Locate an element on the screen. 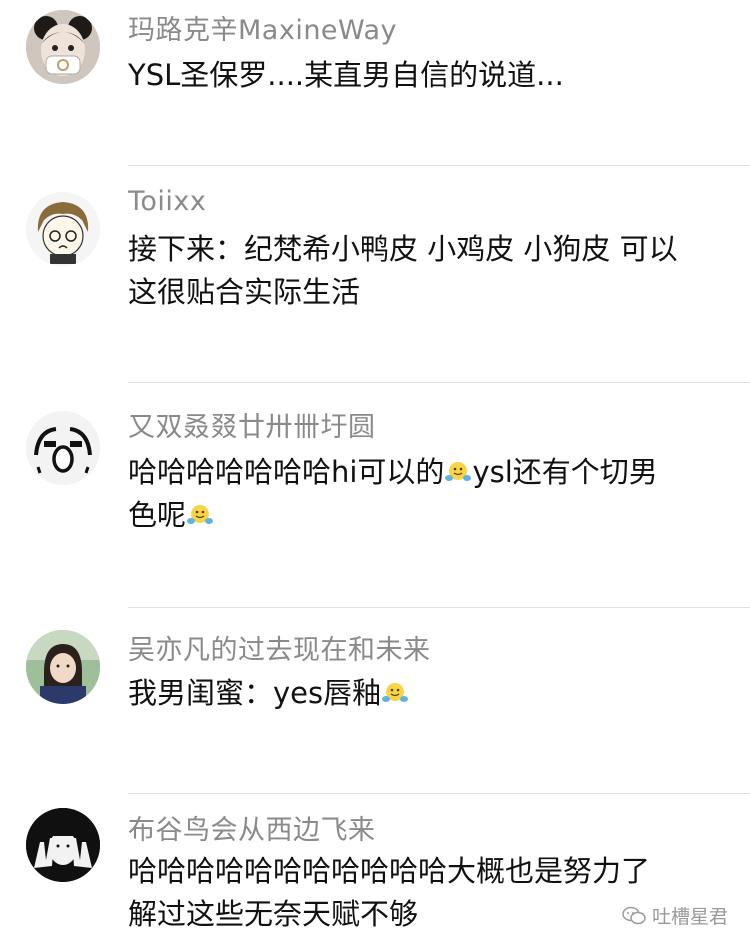 The height and width of the screenshot is (945, 750). comment-username: 布谷鸟会从西边飞来 is located at coordinates (252, 827).